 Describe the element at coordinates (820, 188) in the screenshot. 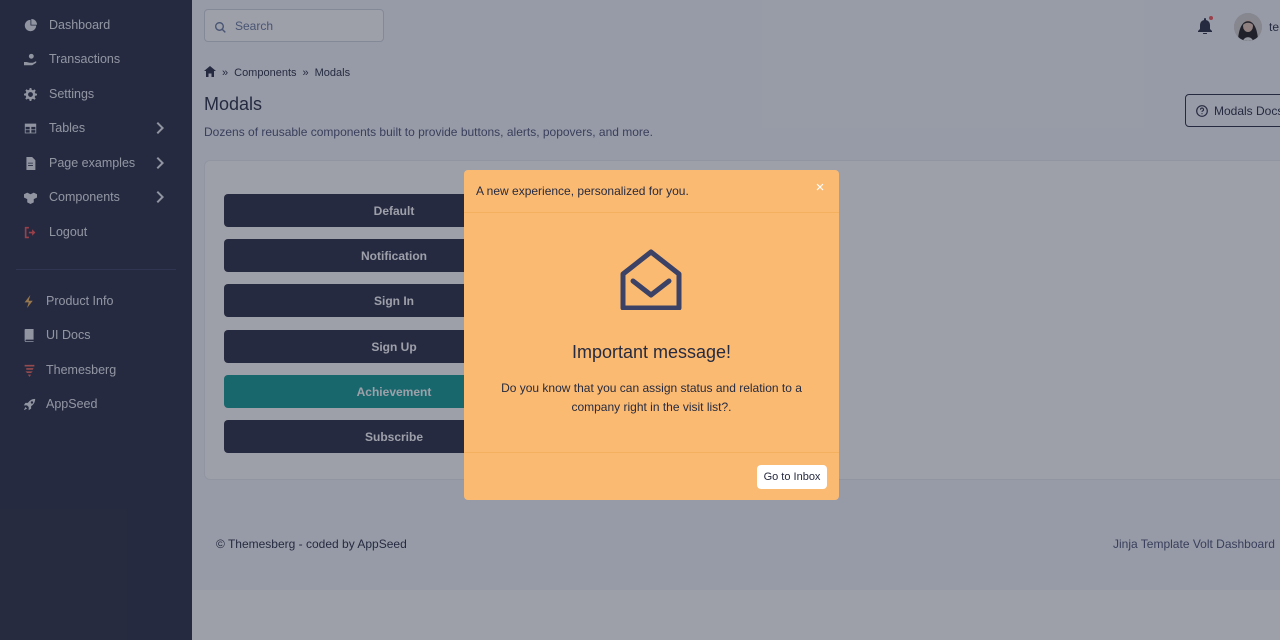

I see `close-icon: ×` at that location.